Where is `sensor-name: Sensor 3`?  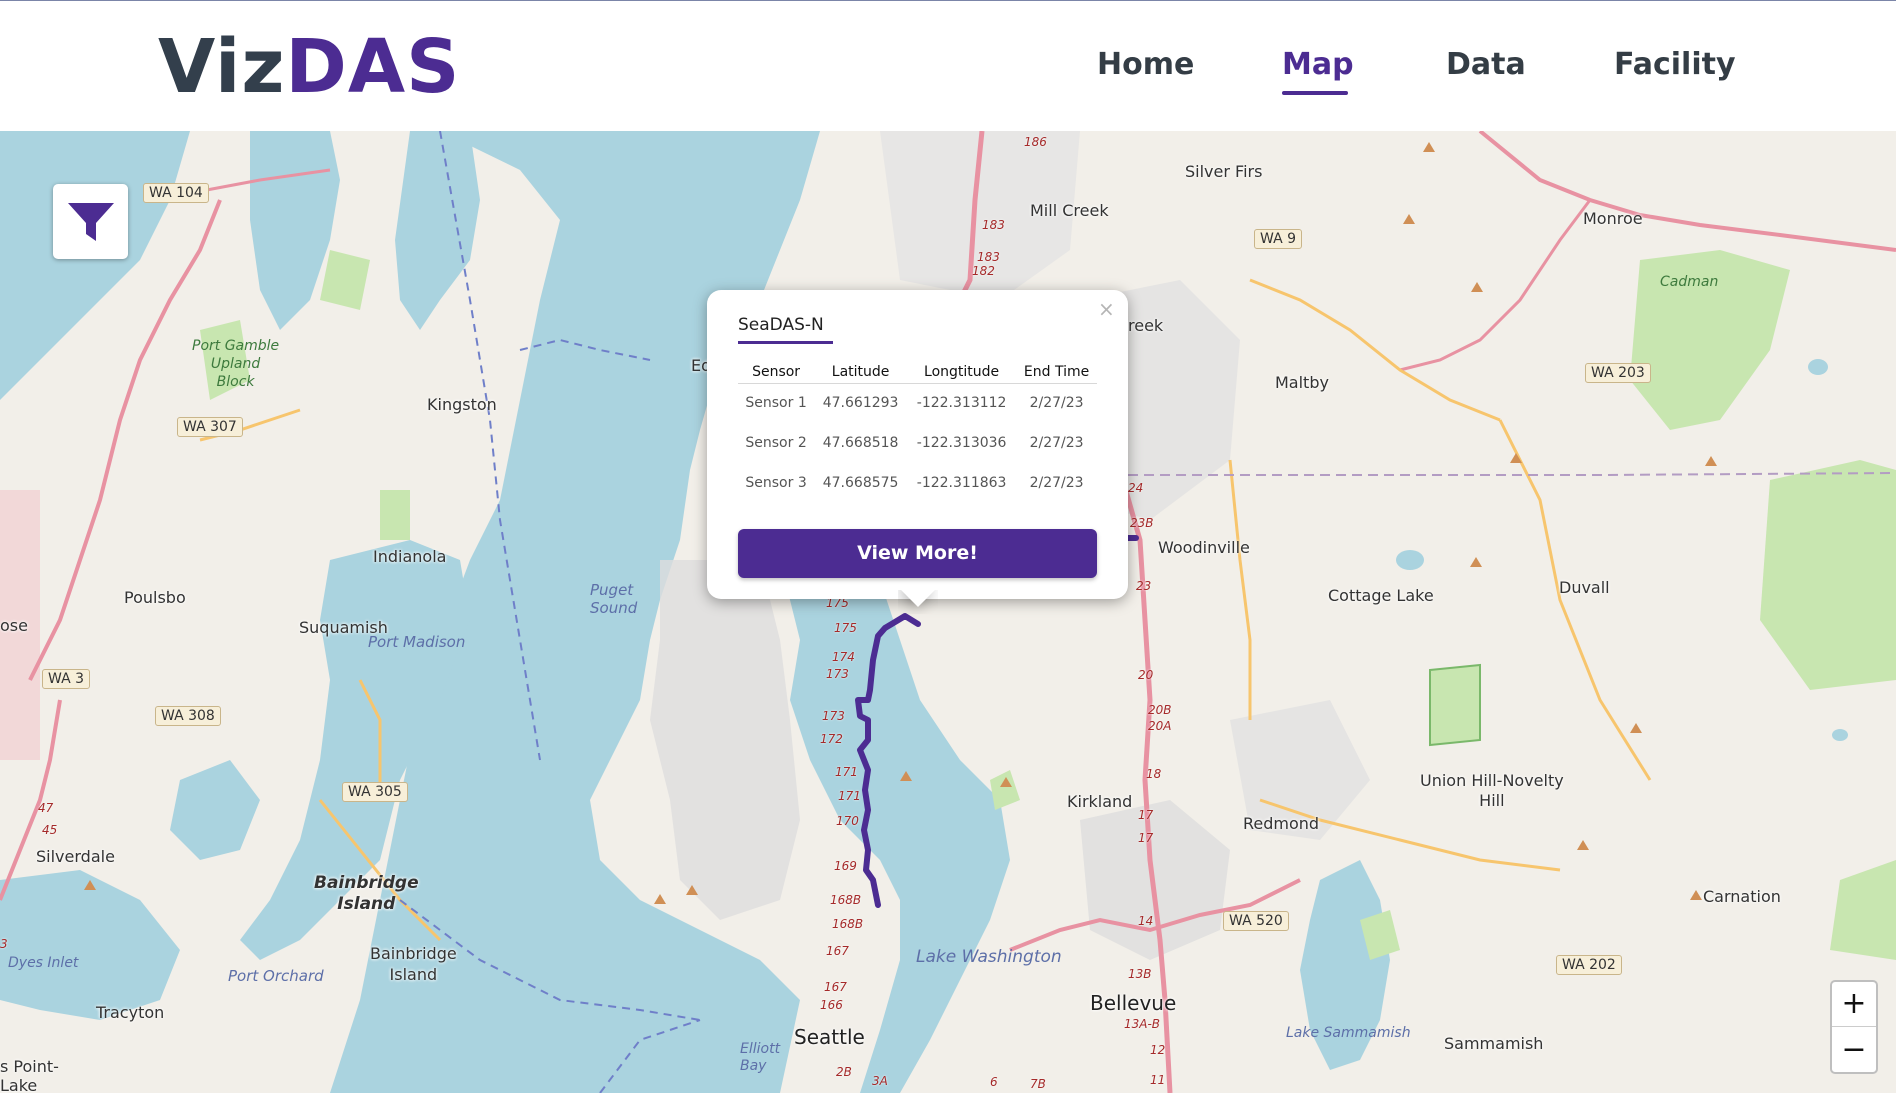
sensor-name: Sensor 3 is located at coordinates (776, 483).